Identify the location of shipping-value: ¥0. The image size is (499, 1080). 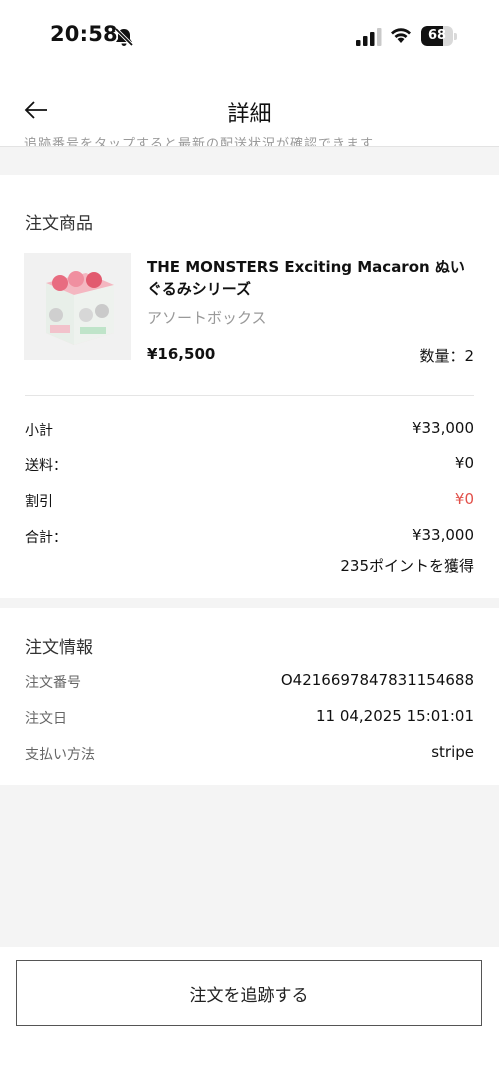
(464, 463).